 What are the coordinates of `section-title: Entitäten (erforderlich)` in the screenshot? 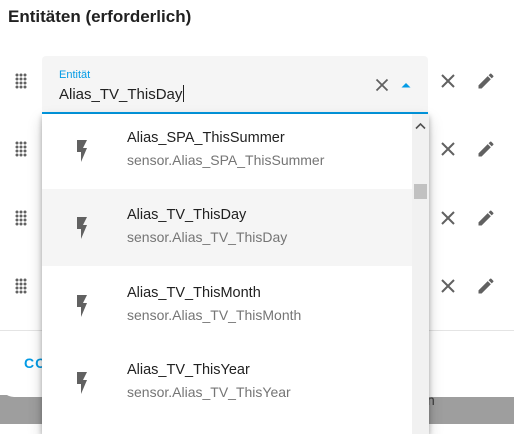 It's located at (100, 16).